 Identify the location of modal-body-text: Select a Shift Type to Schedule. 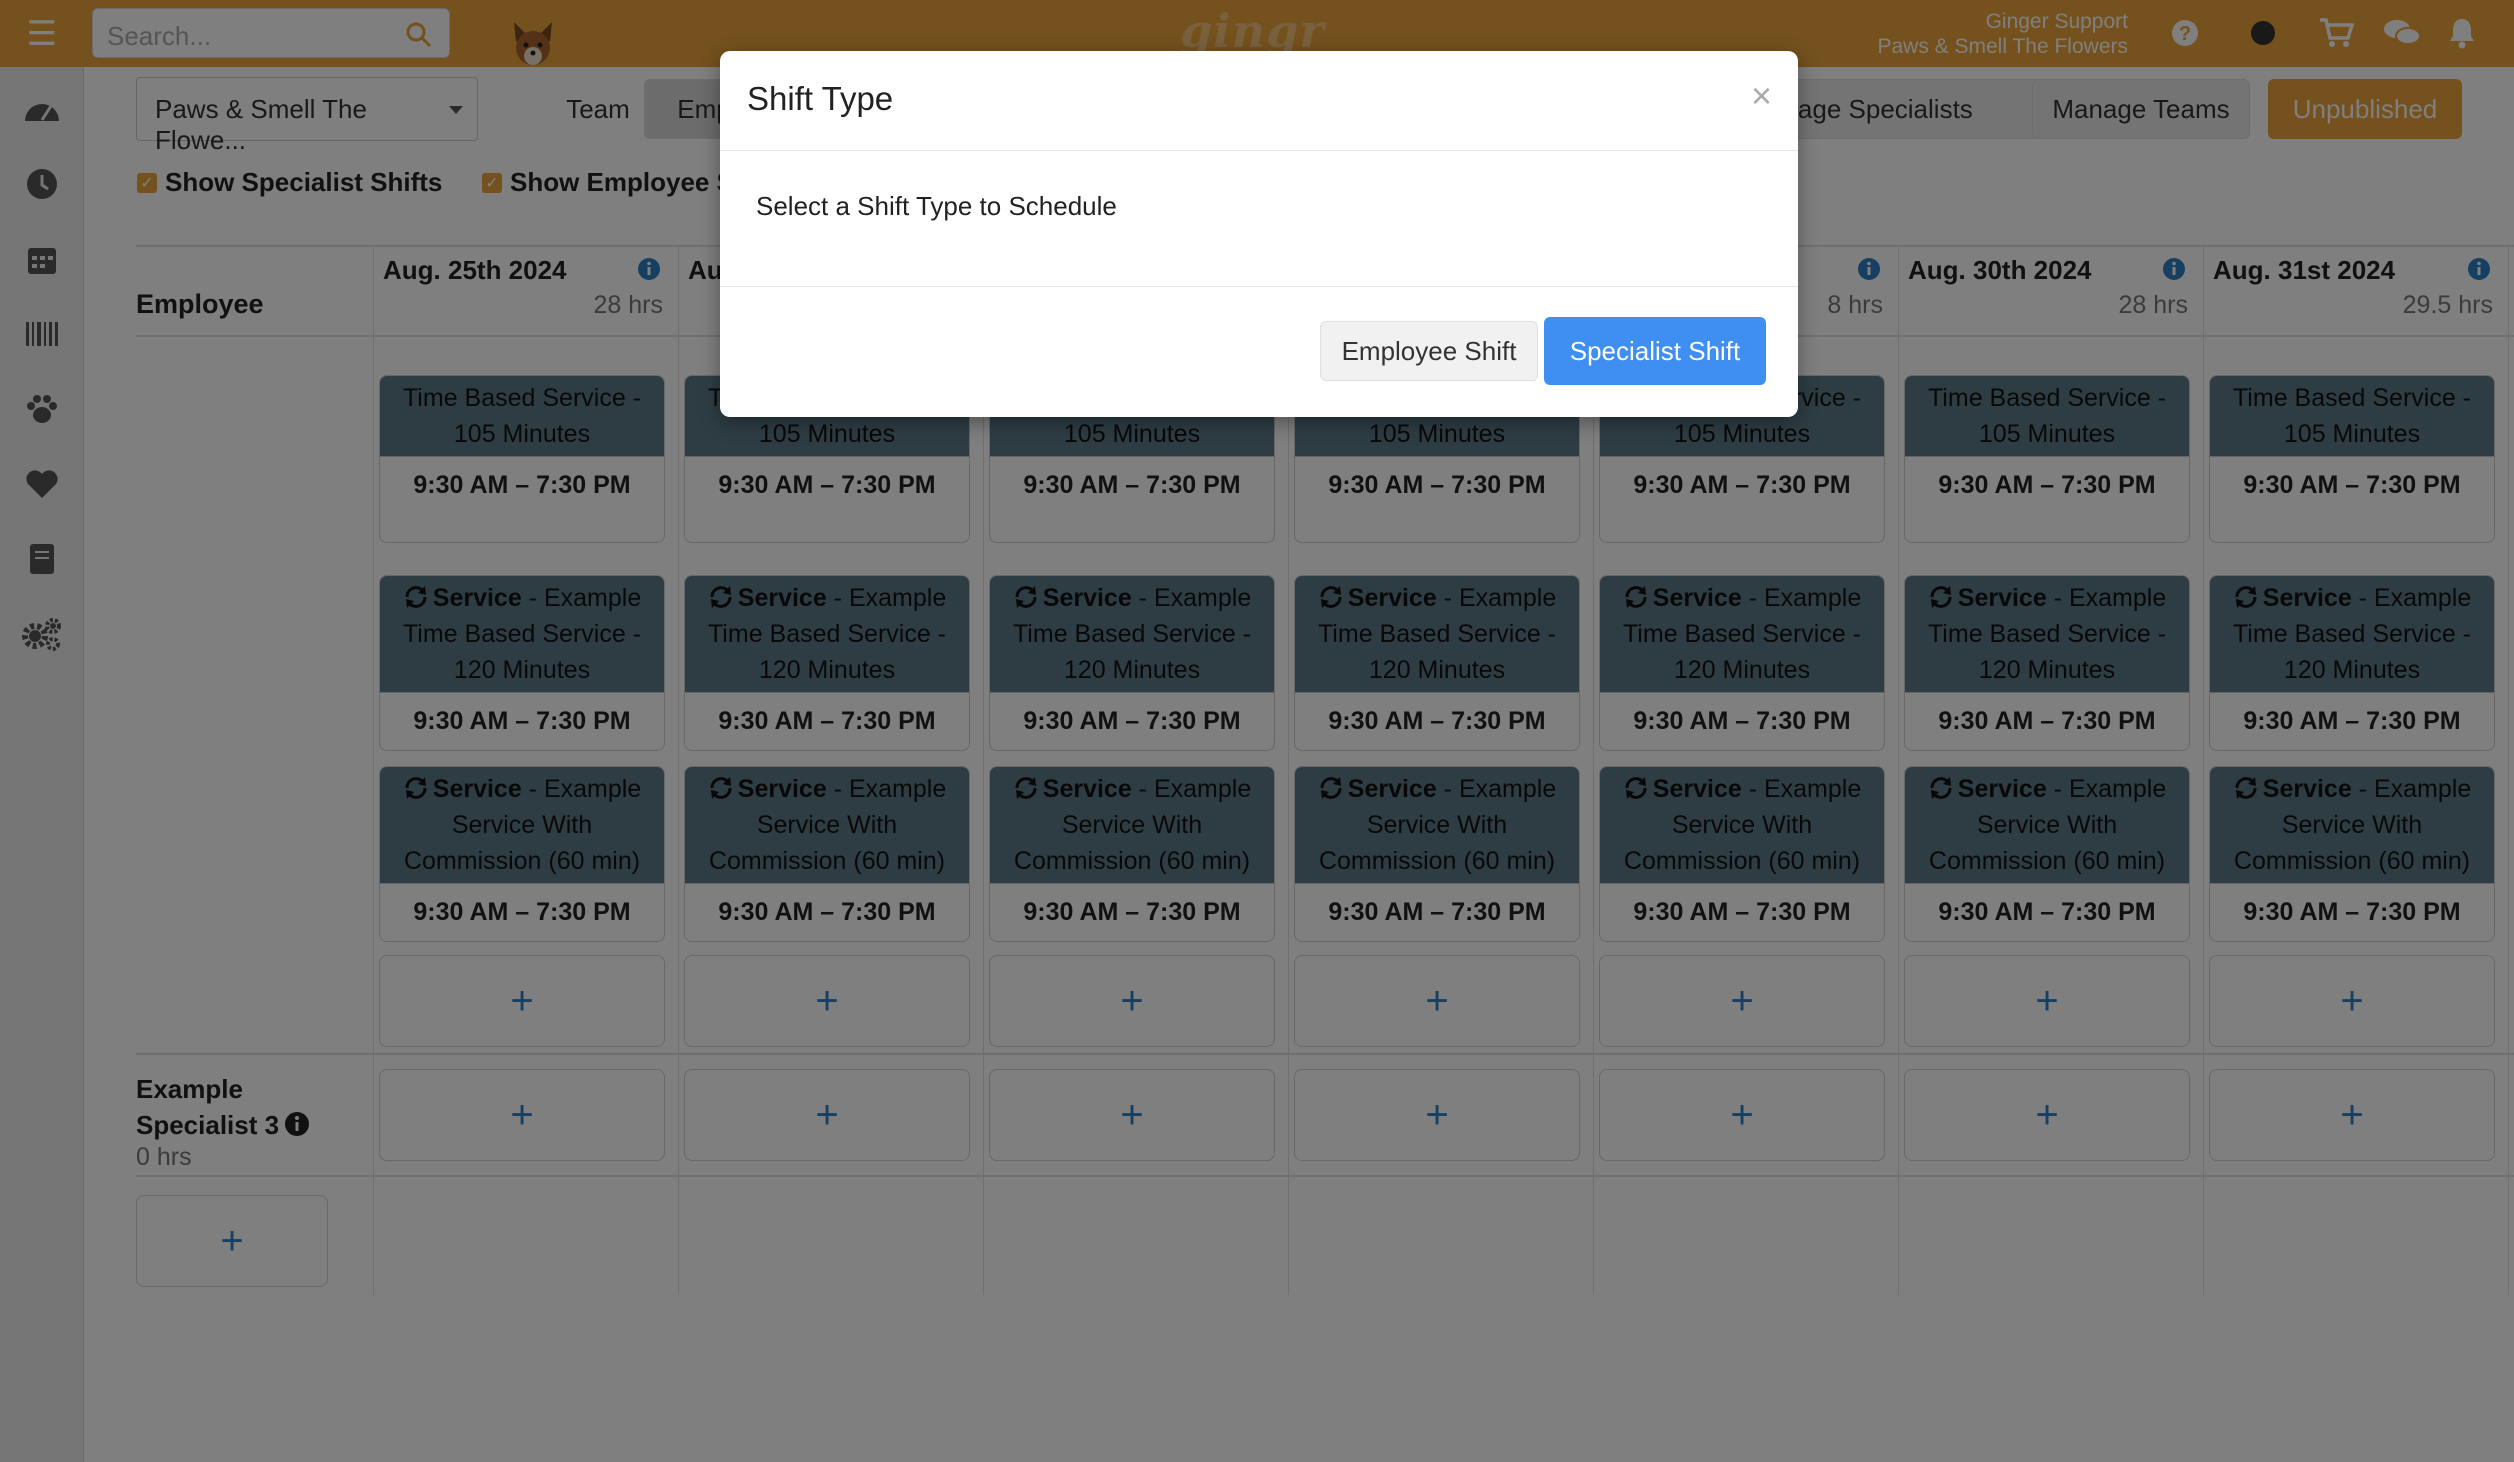
(936, 206).